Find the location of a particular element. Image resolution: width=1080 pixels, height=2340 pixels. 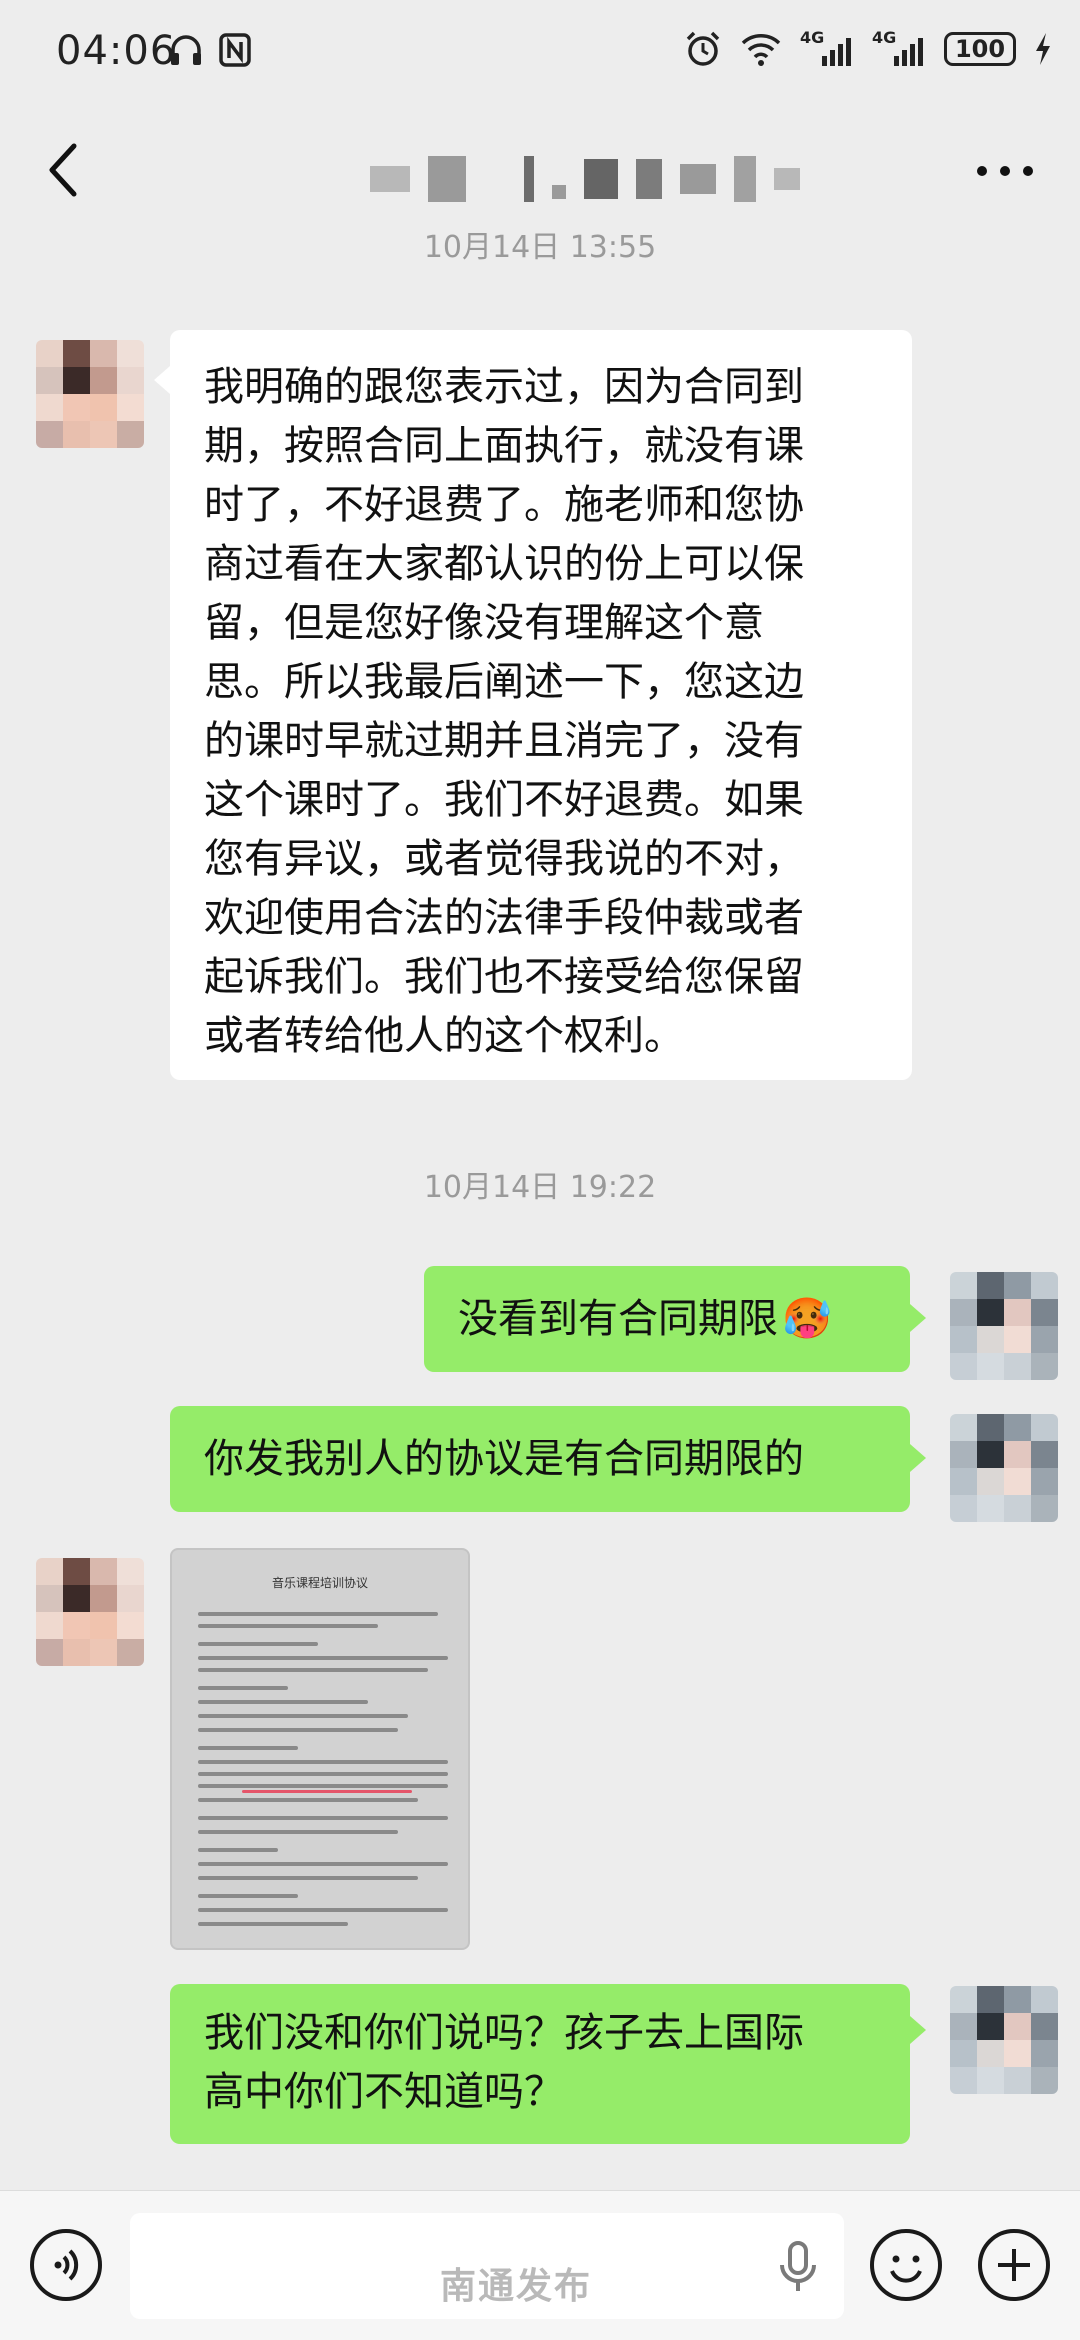

message-text: 没看到有合同期限 is located at coordinates (618, 1318).